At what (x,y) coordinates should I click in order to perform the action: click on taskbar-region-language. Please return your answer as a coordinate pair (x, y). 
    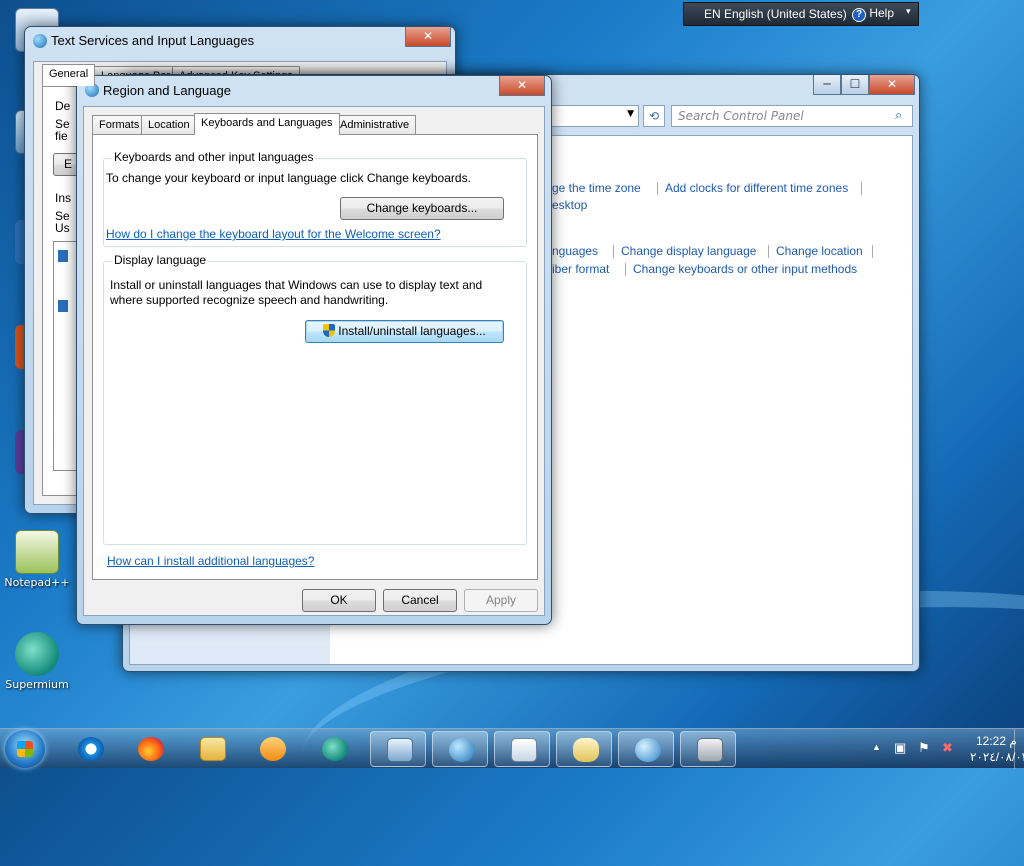
    Looking at the image, I should click on (460, 749).